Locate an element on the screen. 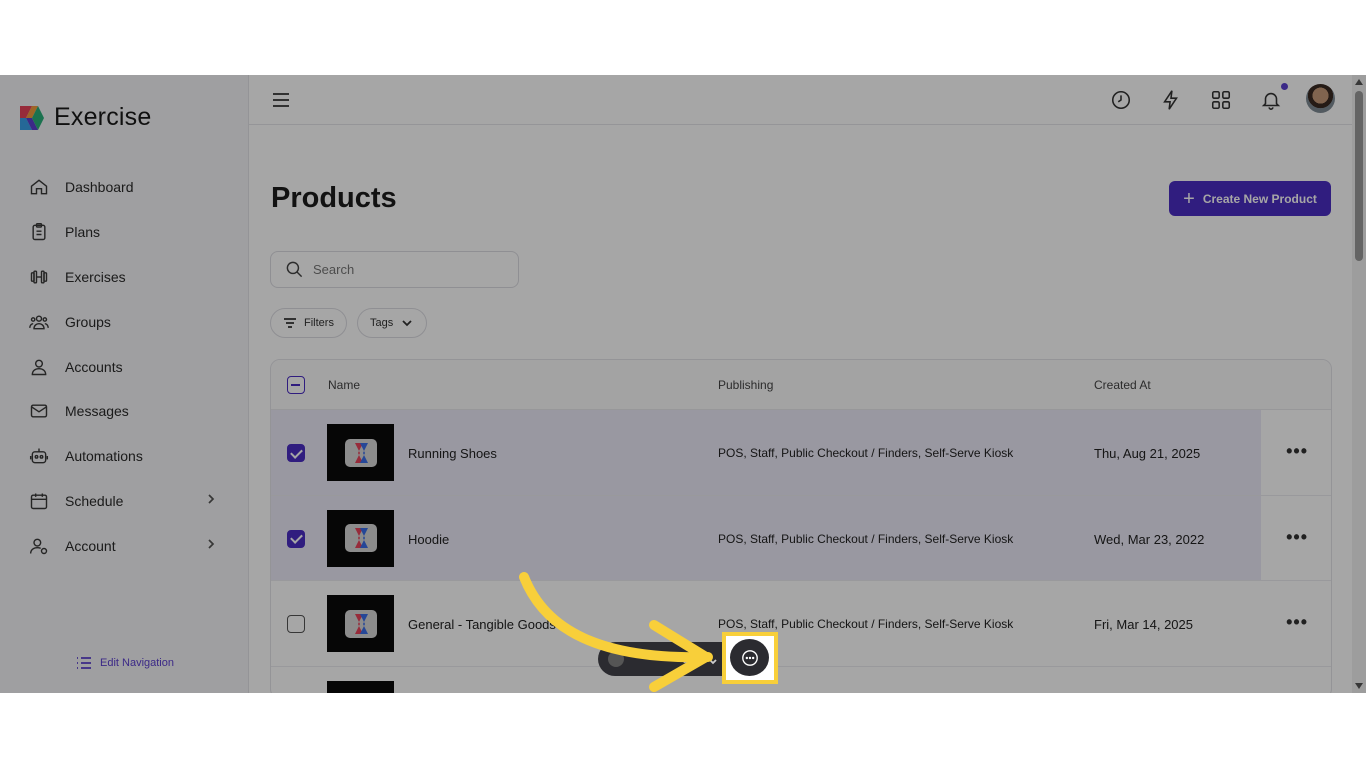  search-input is located at coordinates (408, 269).